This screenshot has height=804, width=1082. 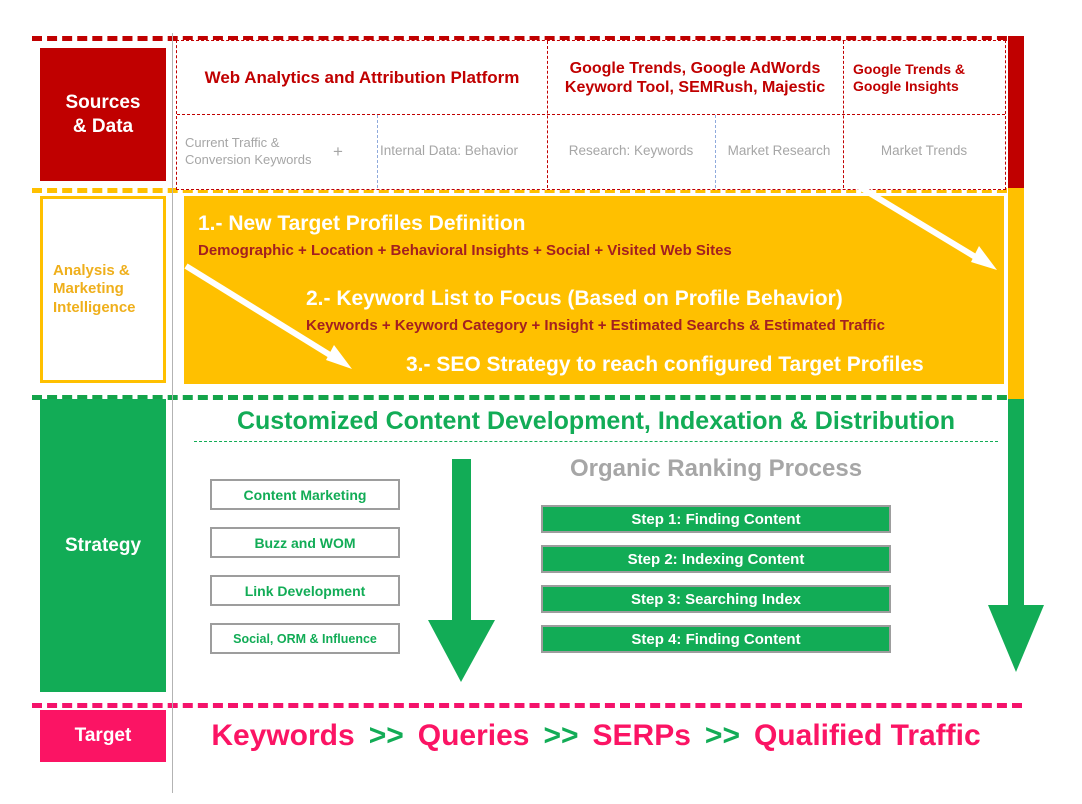 I want to click on target-token-qualified-traffic: Qualified Traffic, so click(x=867, y=735).